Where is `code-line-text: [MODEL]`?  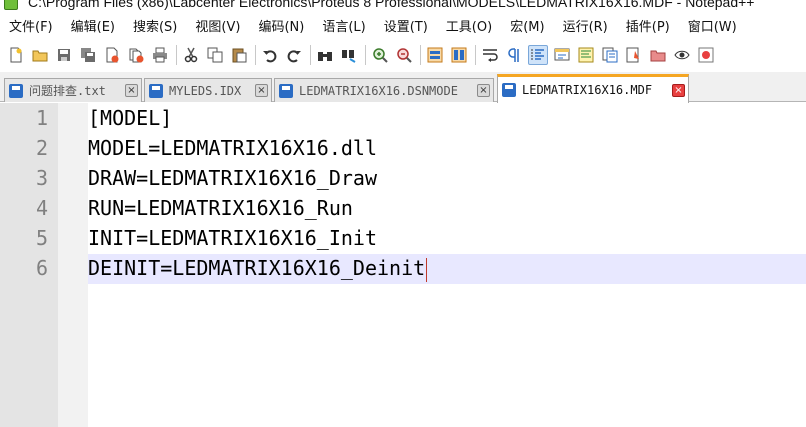 code-line-text: [MODEL] is located at coordinates (130, 118).